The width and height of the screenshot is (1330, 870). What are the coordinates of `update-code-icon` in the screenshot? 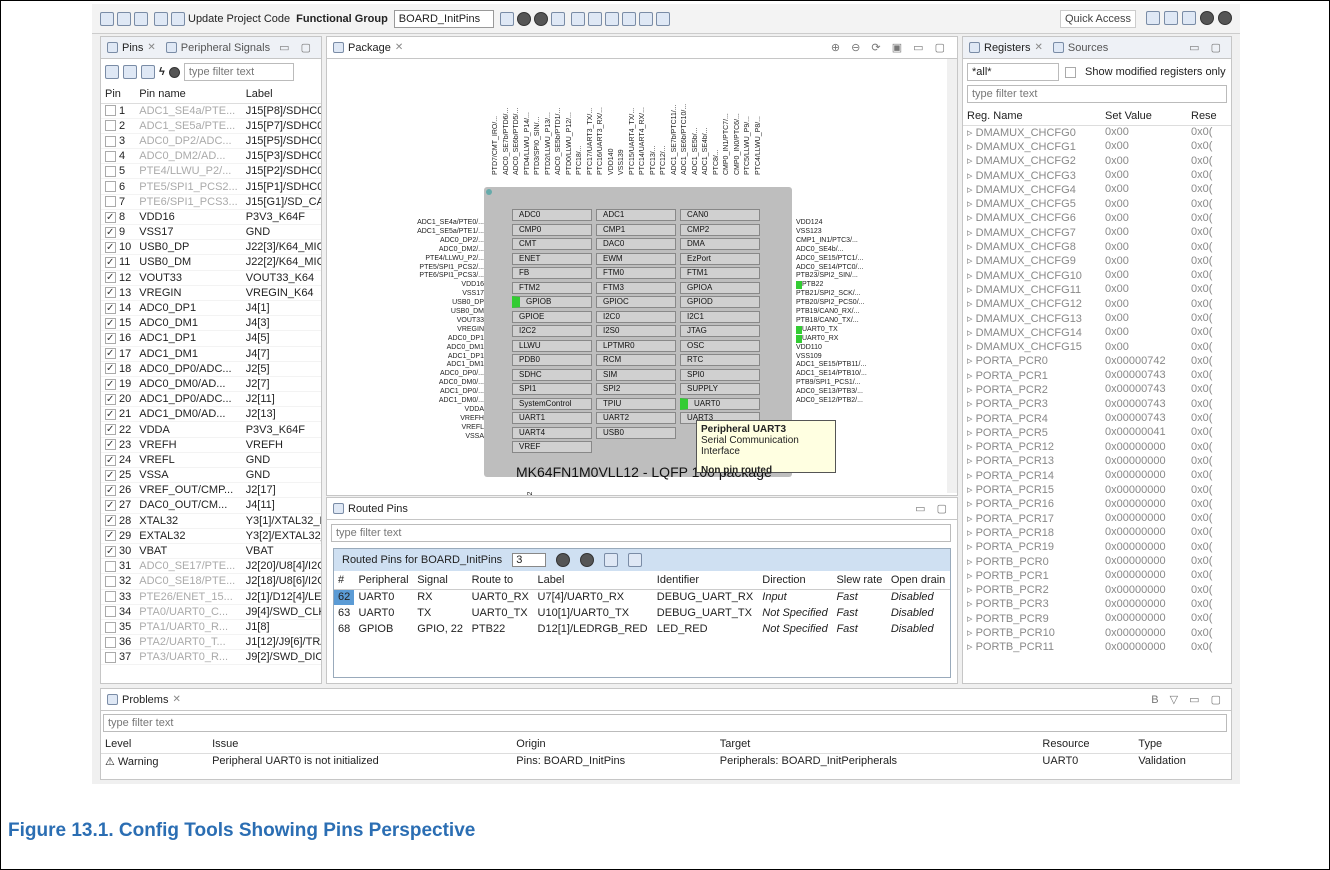 It's located at (178, 18).